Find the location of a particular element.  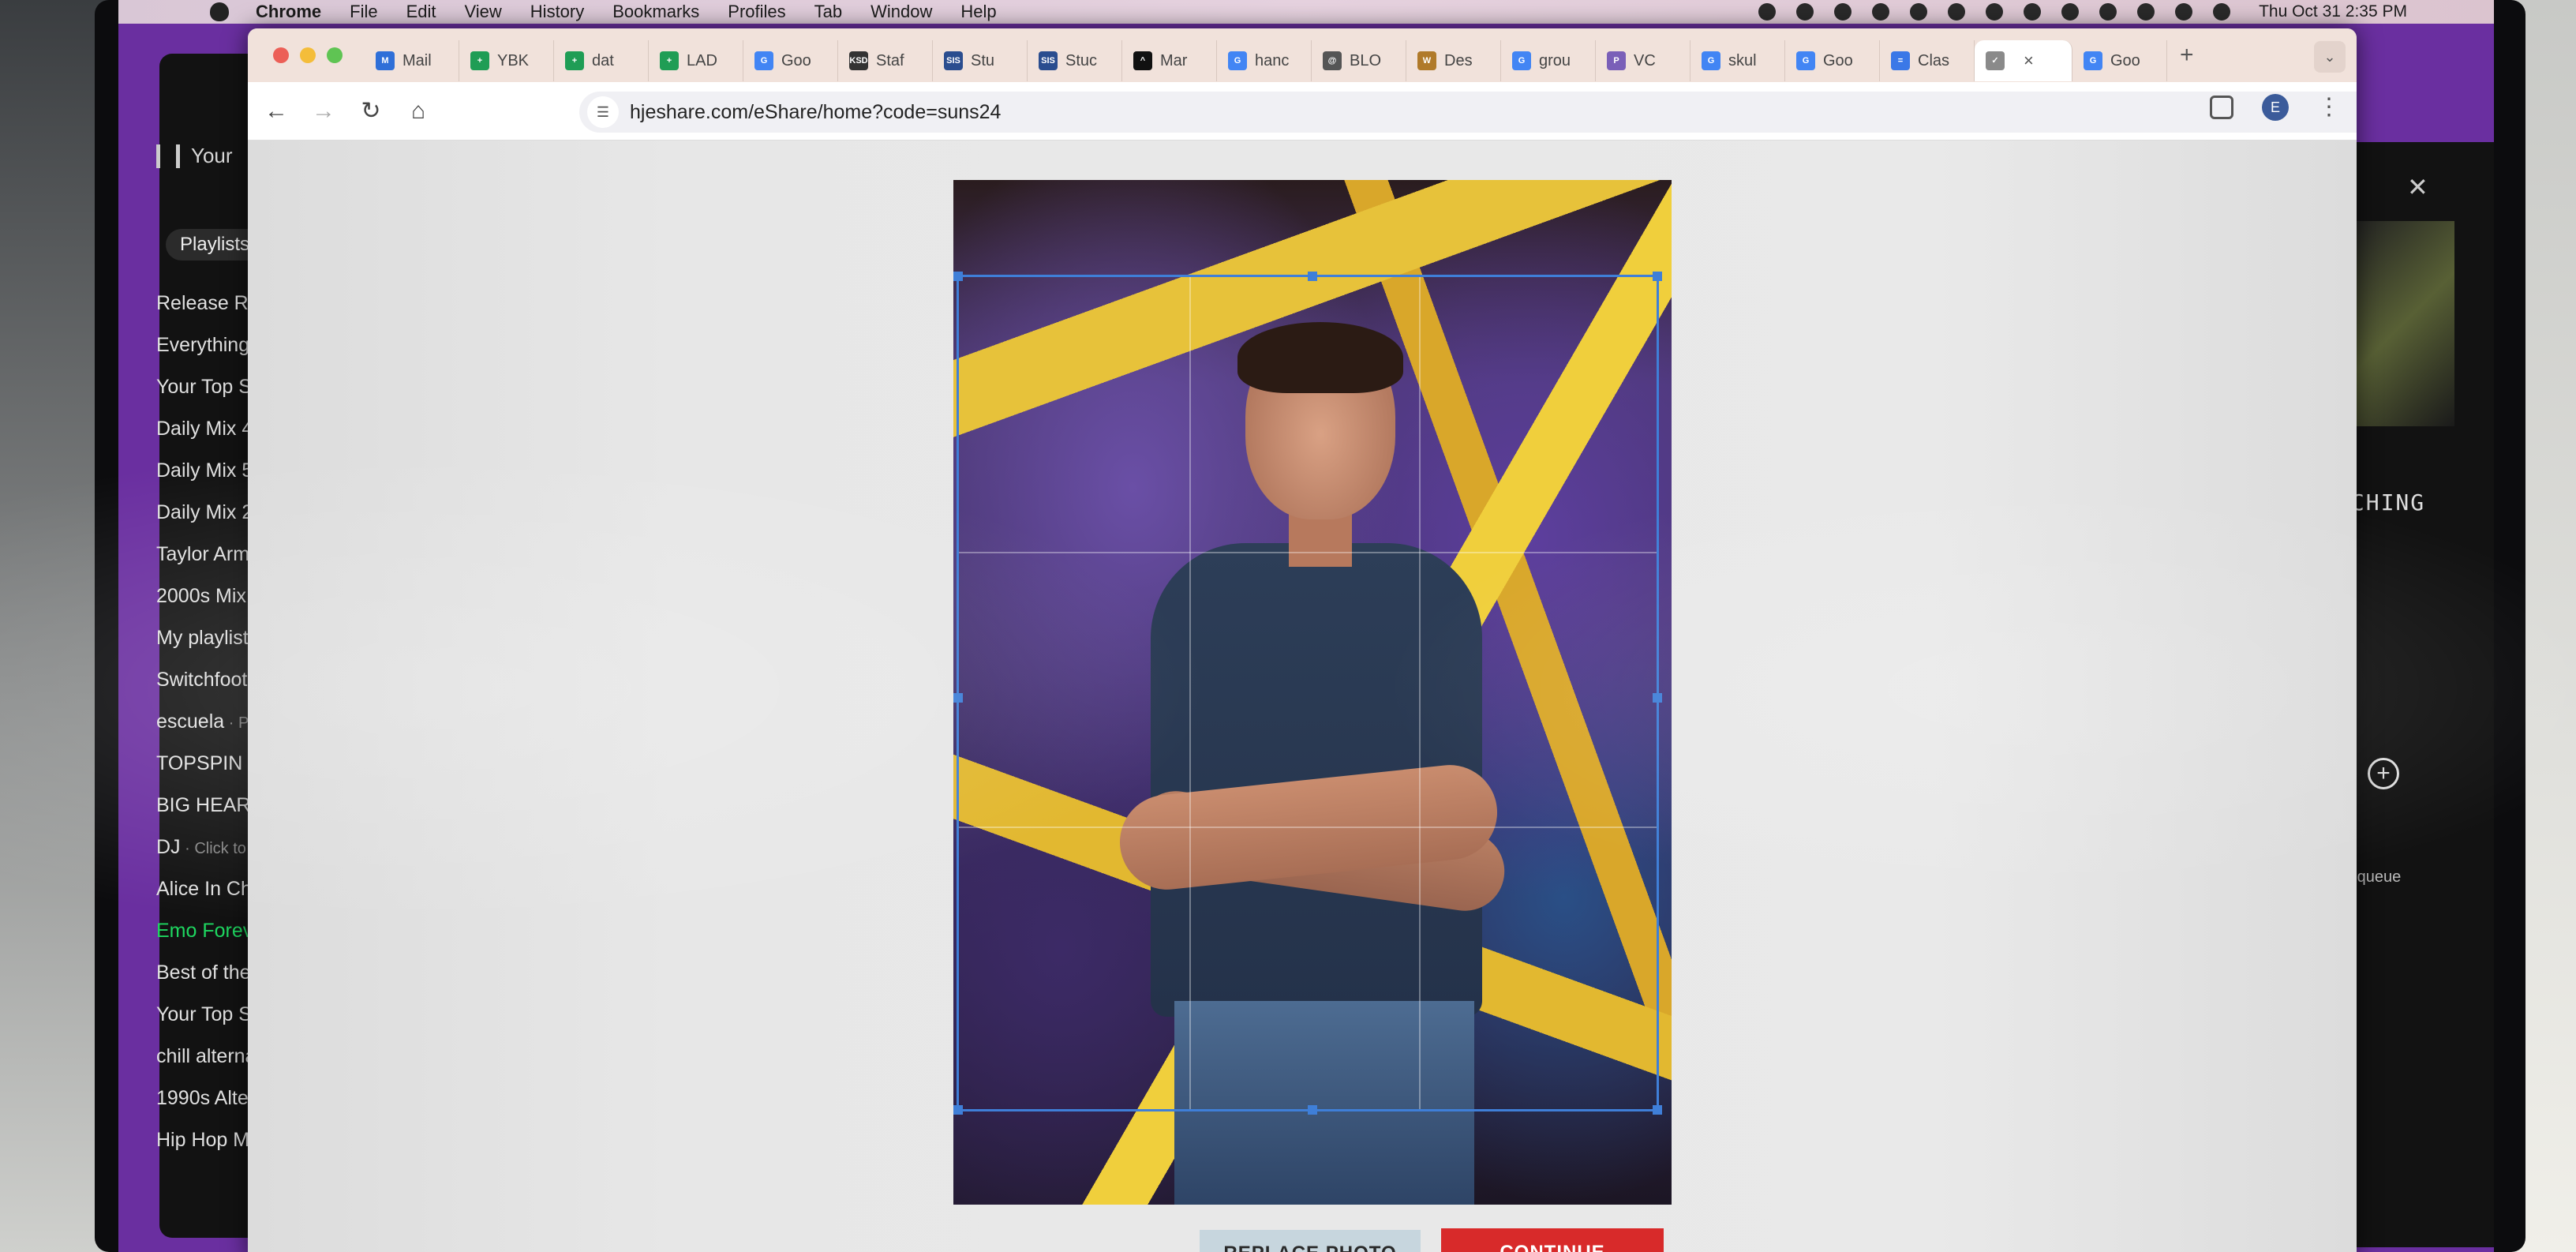

playlist-item: Alice In Ch is located at coordinates (209, 899).